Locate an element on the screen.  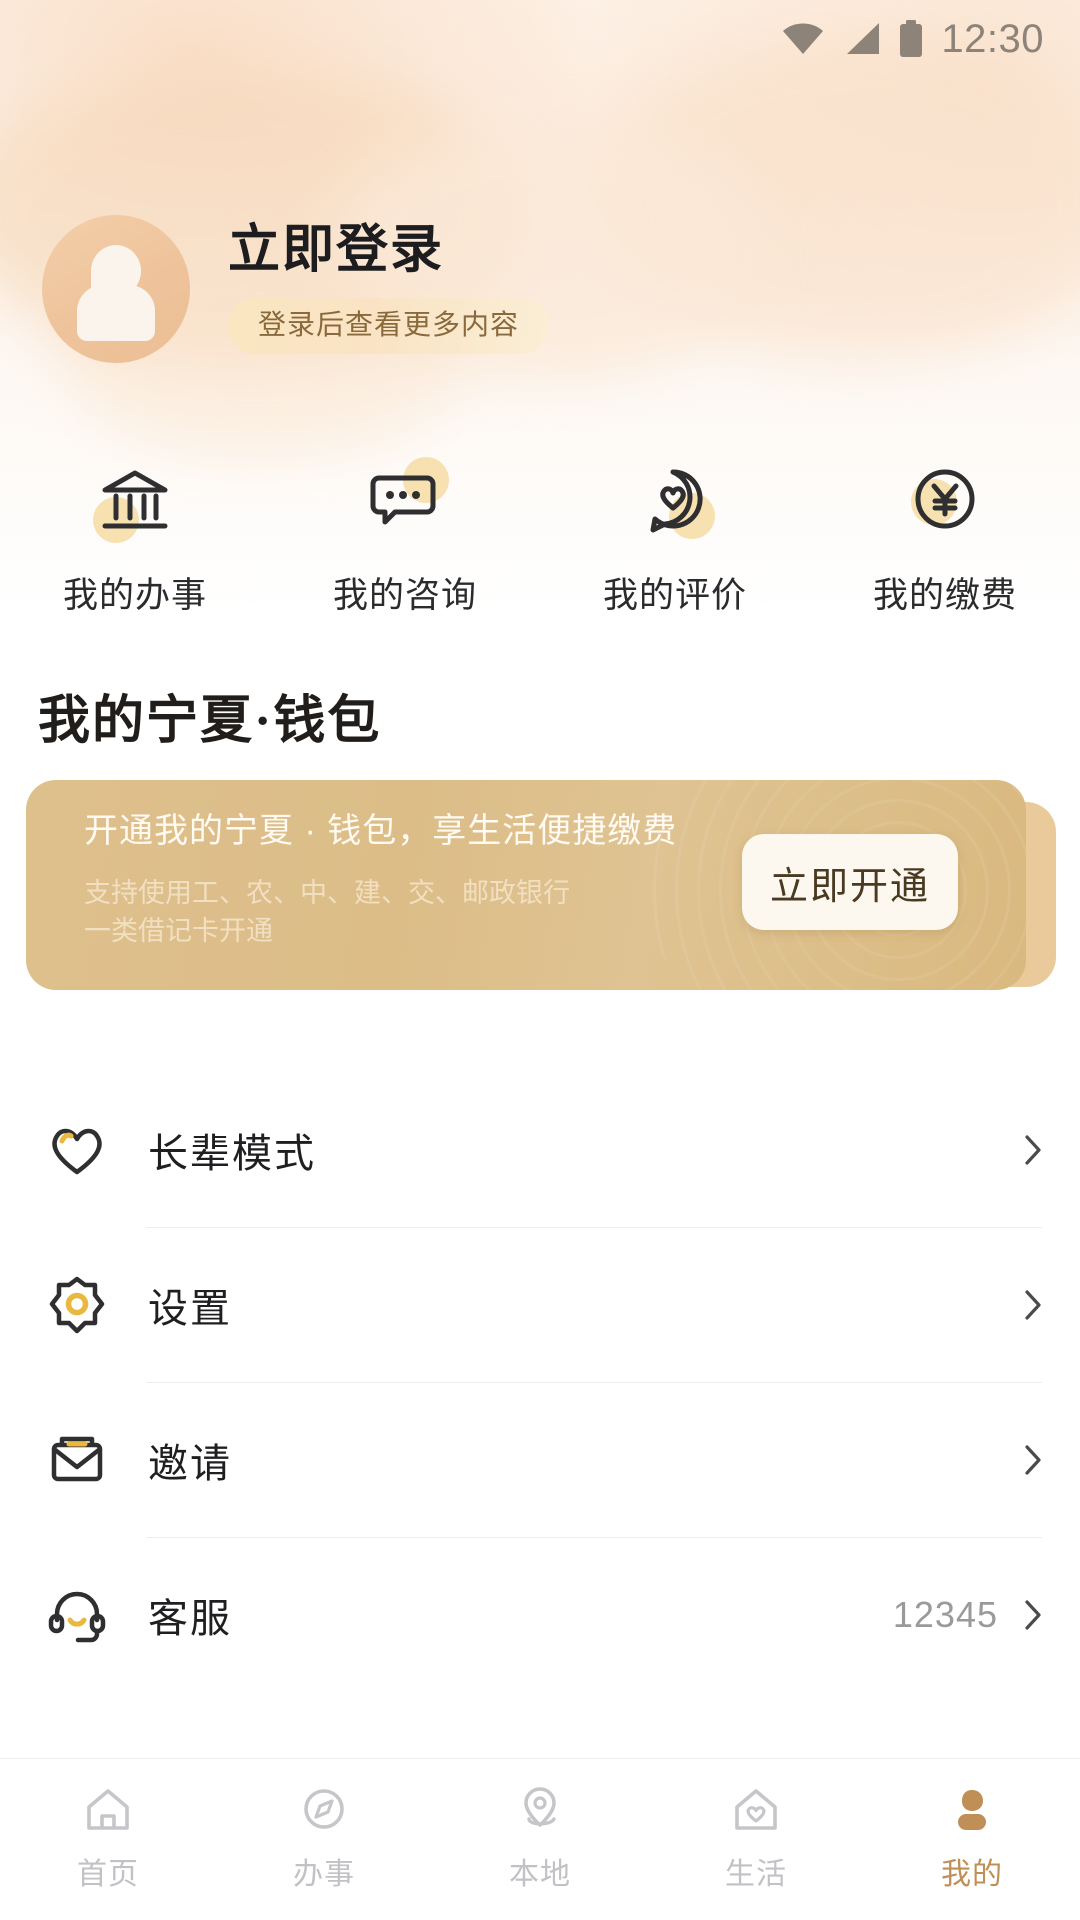
heart-bubble-icon is located at coordinates (676, 501).